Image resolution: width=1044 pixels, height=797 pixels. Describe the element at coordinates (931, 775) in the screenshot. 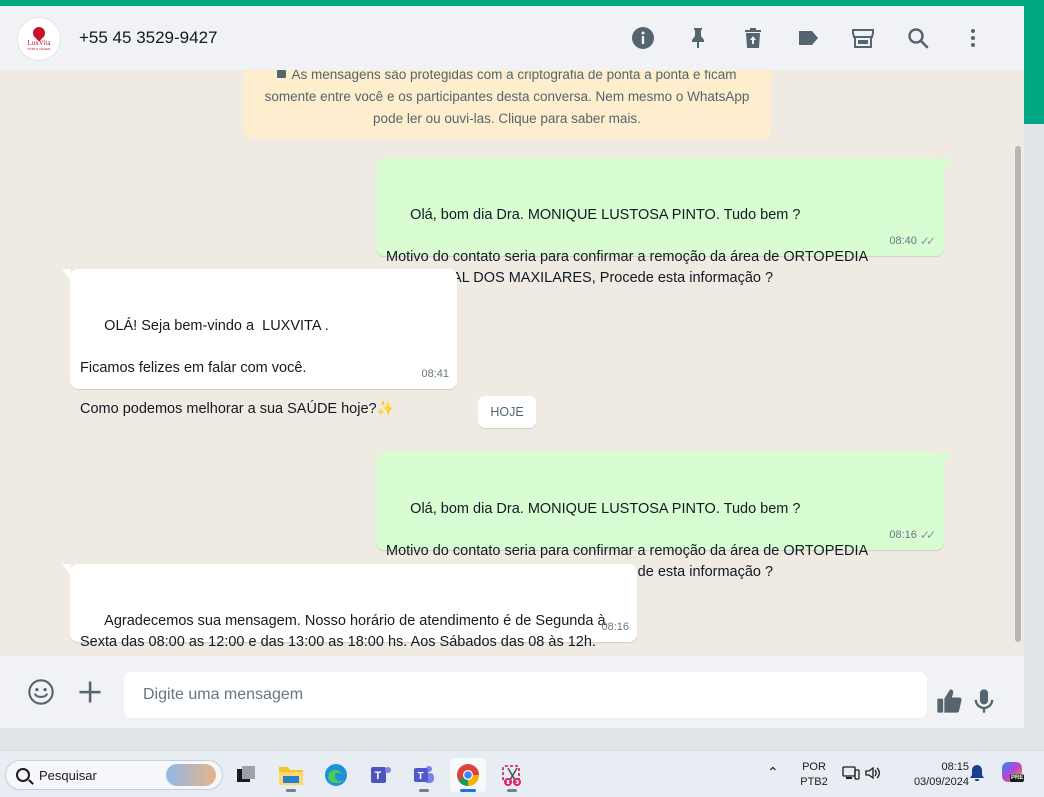

I see `tray-clock: 08:15 03/09/2024` at that location.